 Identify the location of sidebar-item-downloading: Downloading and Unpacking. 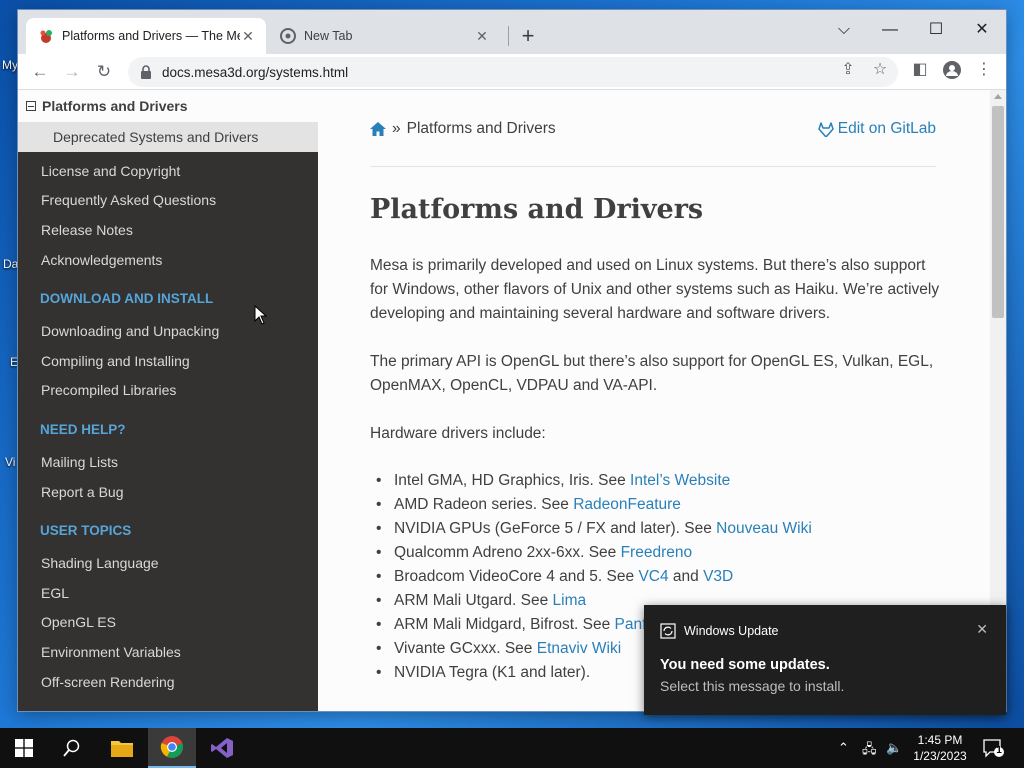
(168, 331).